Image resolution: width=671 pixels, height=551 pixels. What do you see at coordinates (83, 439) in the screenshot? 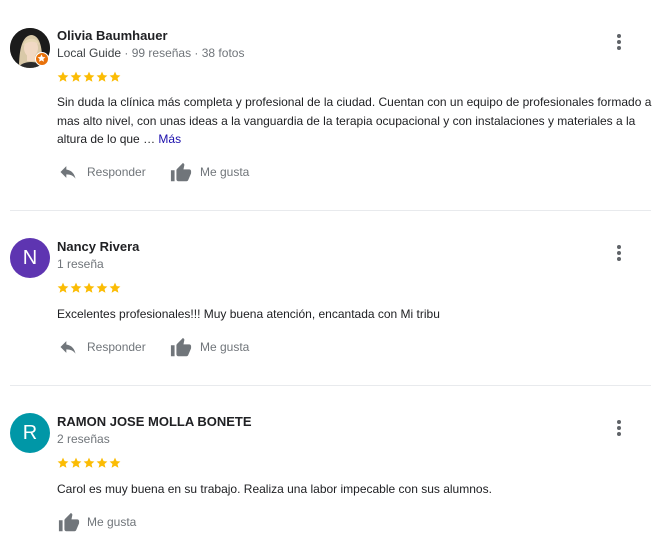
I see `reviewer-stats: 2 reseñas` at bounding box center [83, 439].